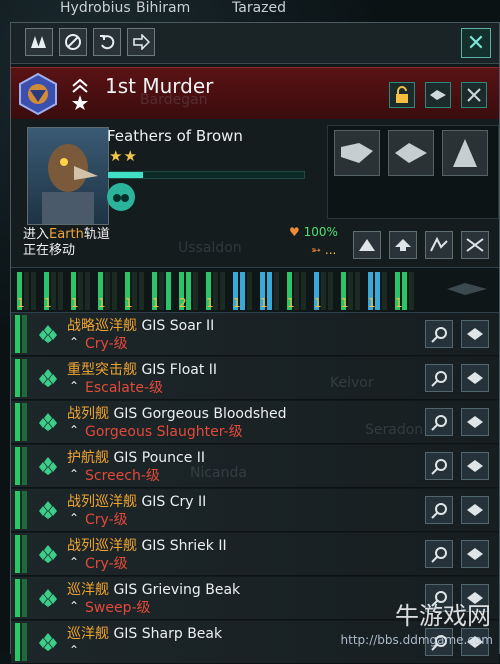 This screenshot has height=664, width=500. What do you see at coordinates (218, 473) in the screenshot?
I see `map-label: Nicanda` at bounding box center [218, 473].